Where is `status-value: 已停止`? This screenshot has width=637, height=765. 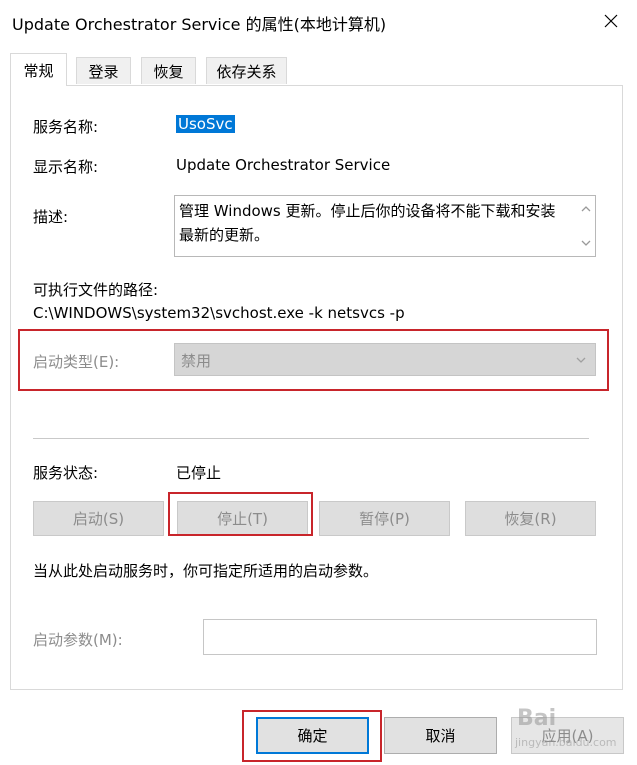 status-value: 已停止 is located at coordinates (199, 473).